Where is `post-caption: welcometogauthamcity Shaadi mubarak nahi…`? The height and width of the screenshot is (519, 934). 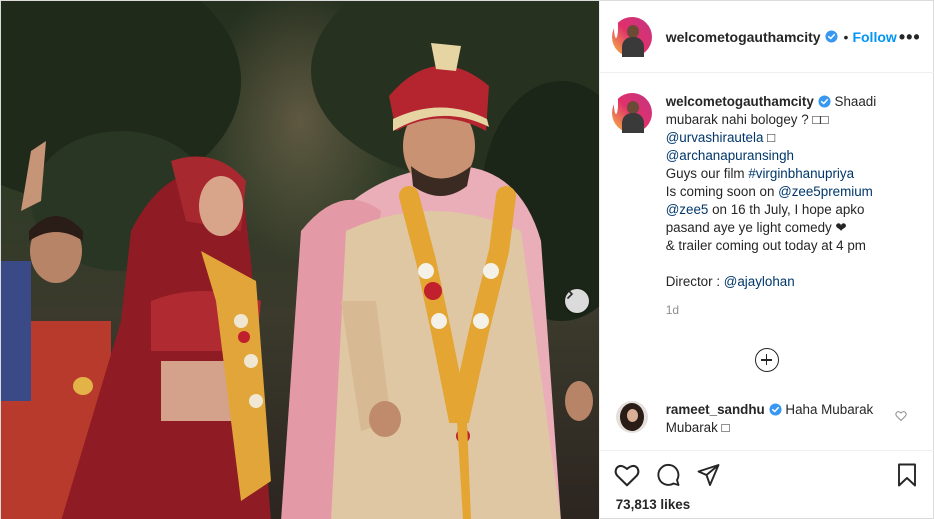
post-caption: welcometogauthamcity Shaadi mubarak nahi… is located at coordinates (771, 206).